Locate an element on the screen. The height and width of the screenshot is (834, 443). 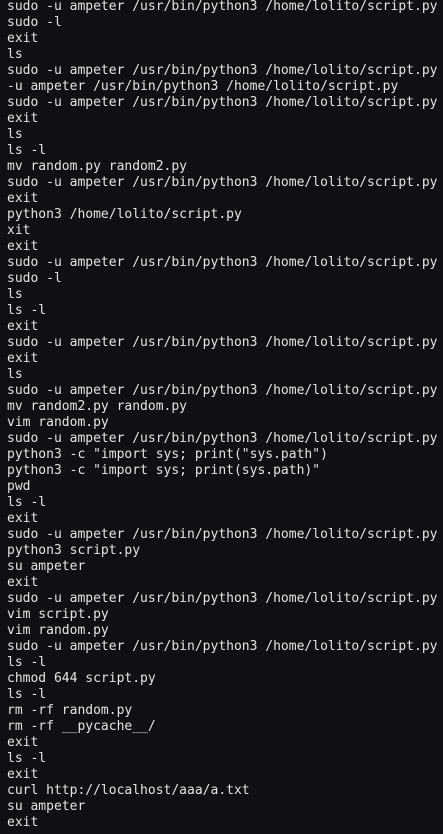
history-line: rm -rf __pycache__/ is located at coordinates (81, 726).